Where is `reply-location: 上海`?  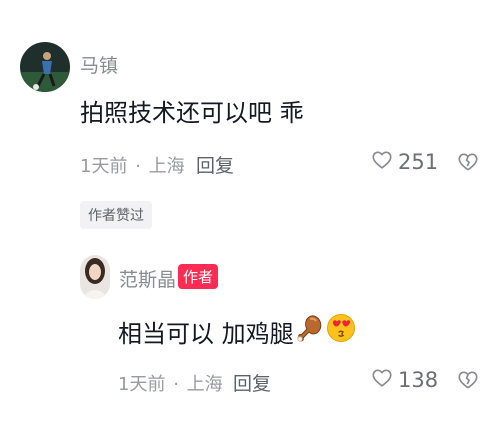
reply-location: 上海 is located at coordinates (204, 384).